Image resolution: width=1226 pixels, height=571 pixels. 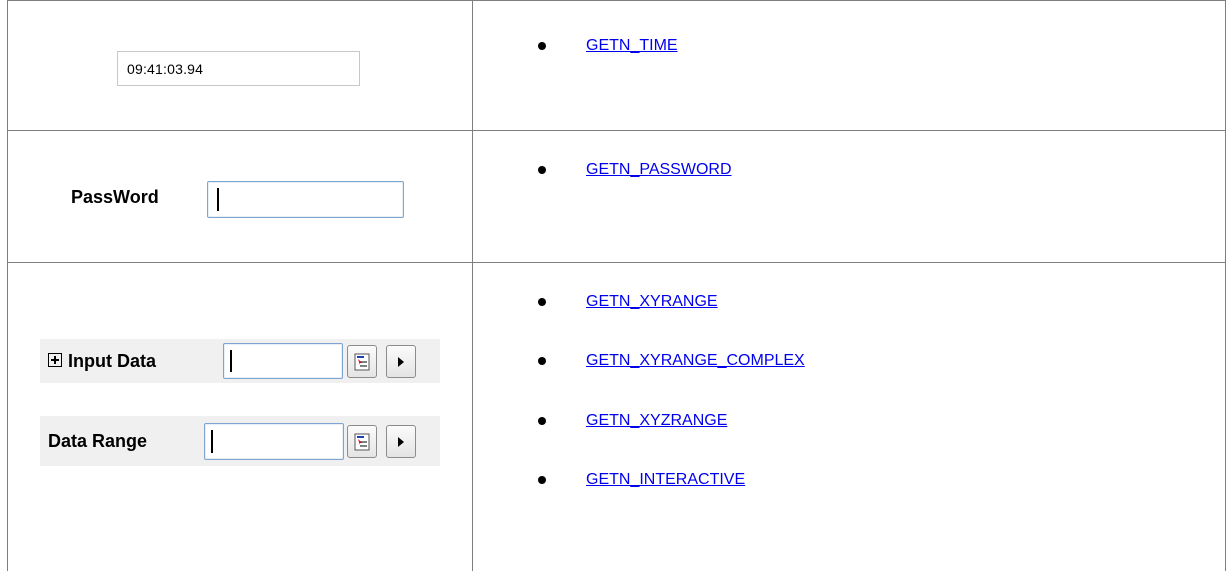 What do you see at coordinates (616, 0) in the screenshot?
I see `table-border-top` at bounding box center [616, 0].